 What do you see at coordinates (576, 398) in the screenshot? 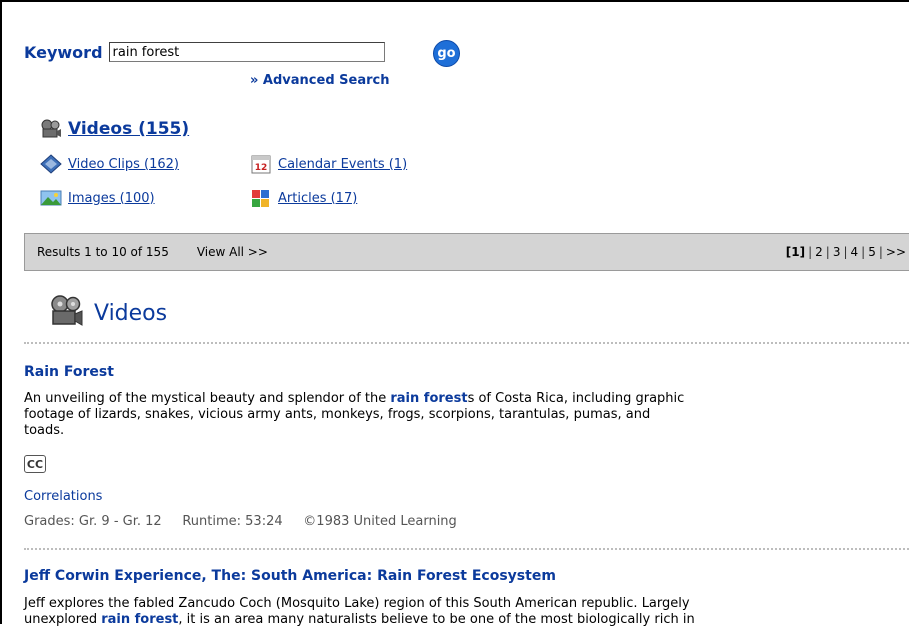
I see `desc-text: s of Costa Rica, including graphic` at bounding box center [576, 398].